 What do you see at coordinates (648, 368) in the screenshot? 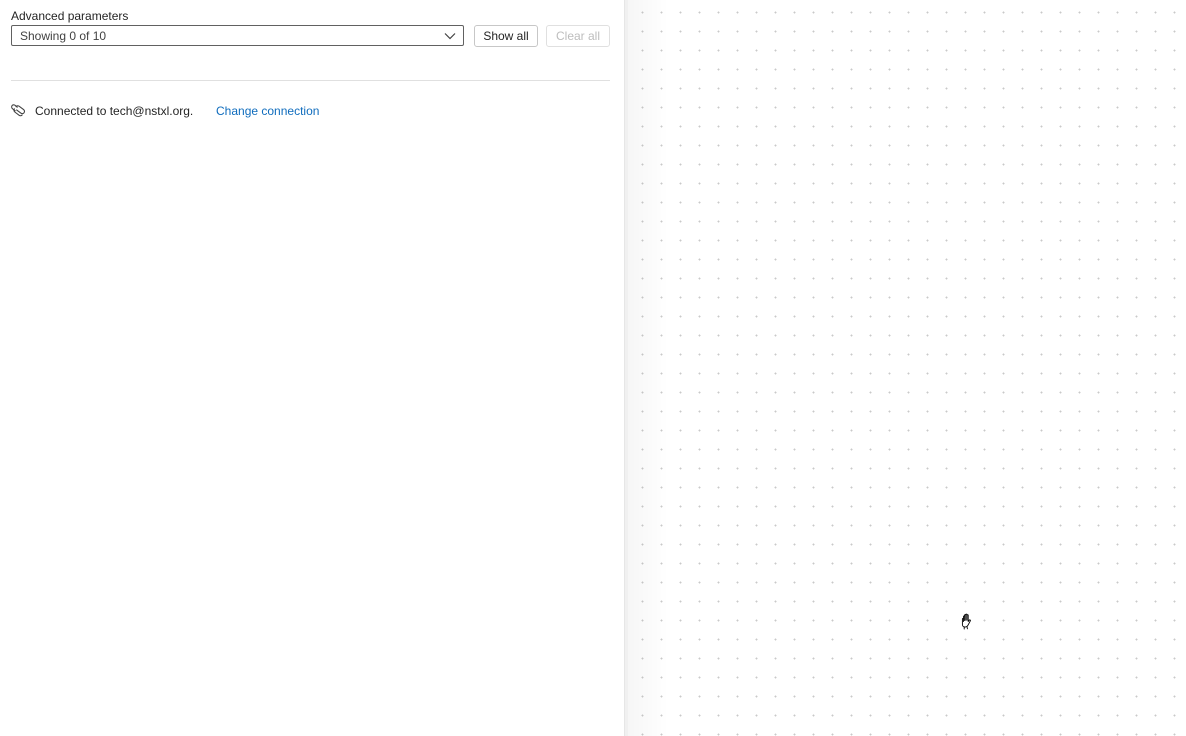
I see `canvas-edge-shade` at bounding box center [648, 368].